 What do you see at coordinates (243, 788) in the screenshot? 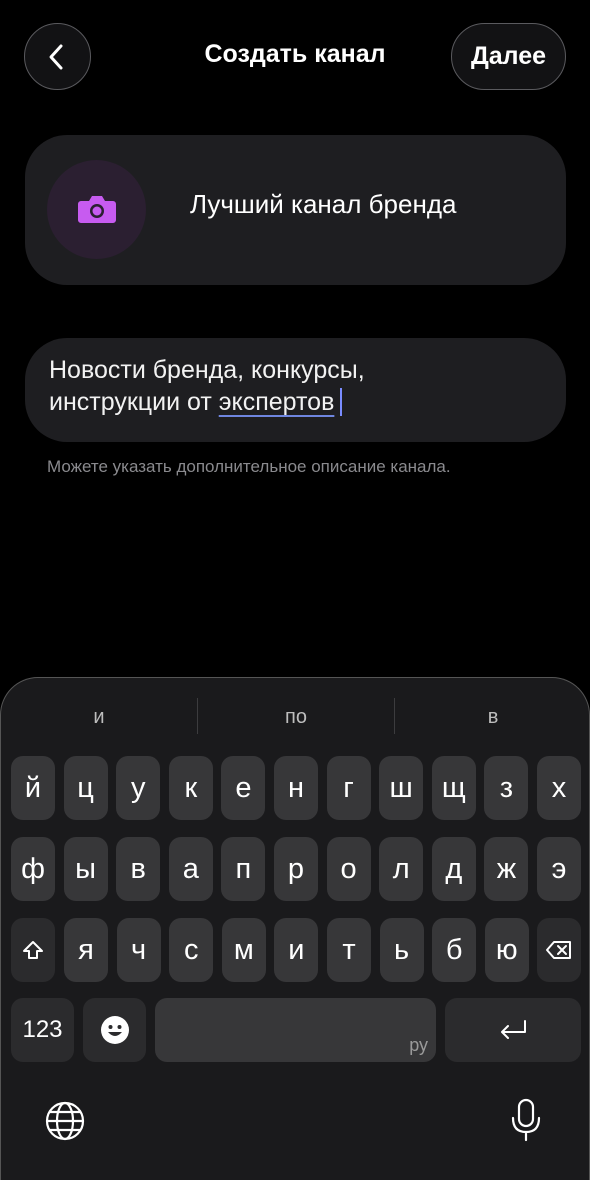
I see `key: е` at bounding box center [243, 788].